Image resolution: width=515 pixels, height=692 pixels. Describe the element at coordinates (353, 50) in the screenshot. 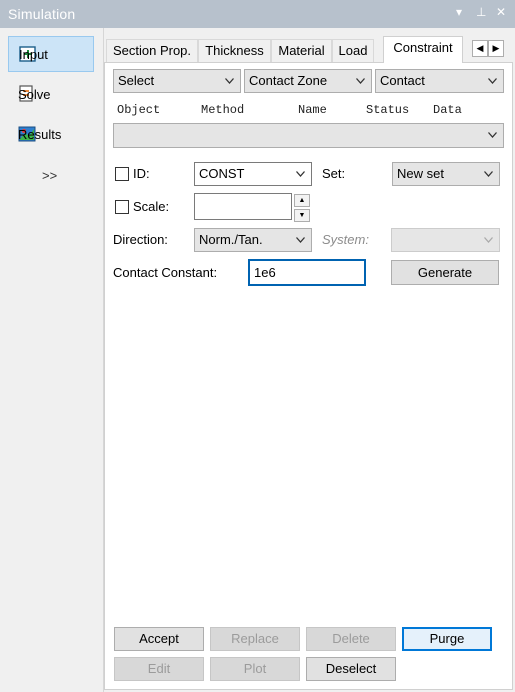

I see `tab-load: Load` at that location.